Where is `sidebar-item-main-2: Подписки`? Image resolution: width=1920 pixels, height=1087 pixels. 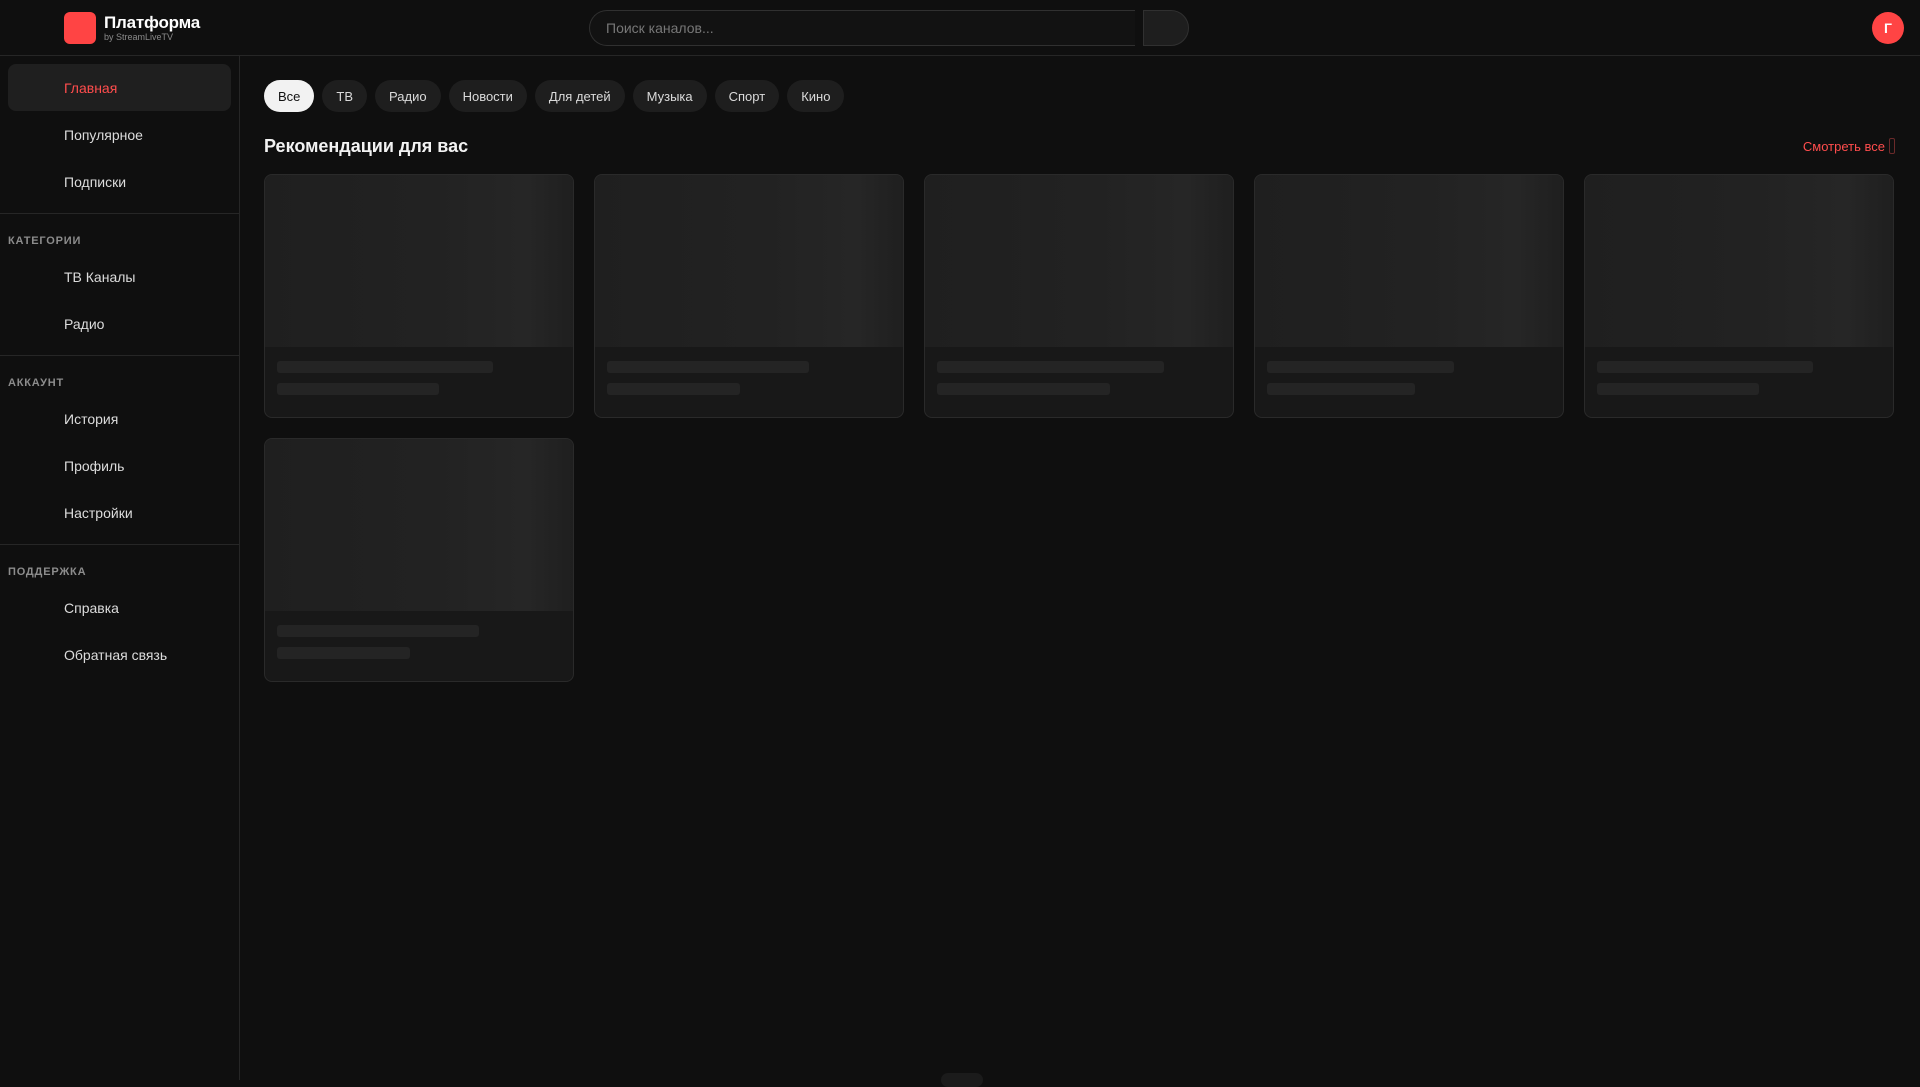
sidebar-item-main-2: Подписки is located at coordinates (119, 181).